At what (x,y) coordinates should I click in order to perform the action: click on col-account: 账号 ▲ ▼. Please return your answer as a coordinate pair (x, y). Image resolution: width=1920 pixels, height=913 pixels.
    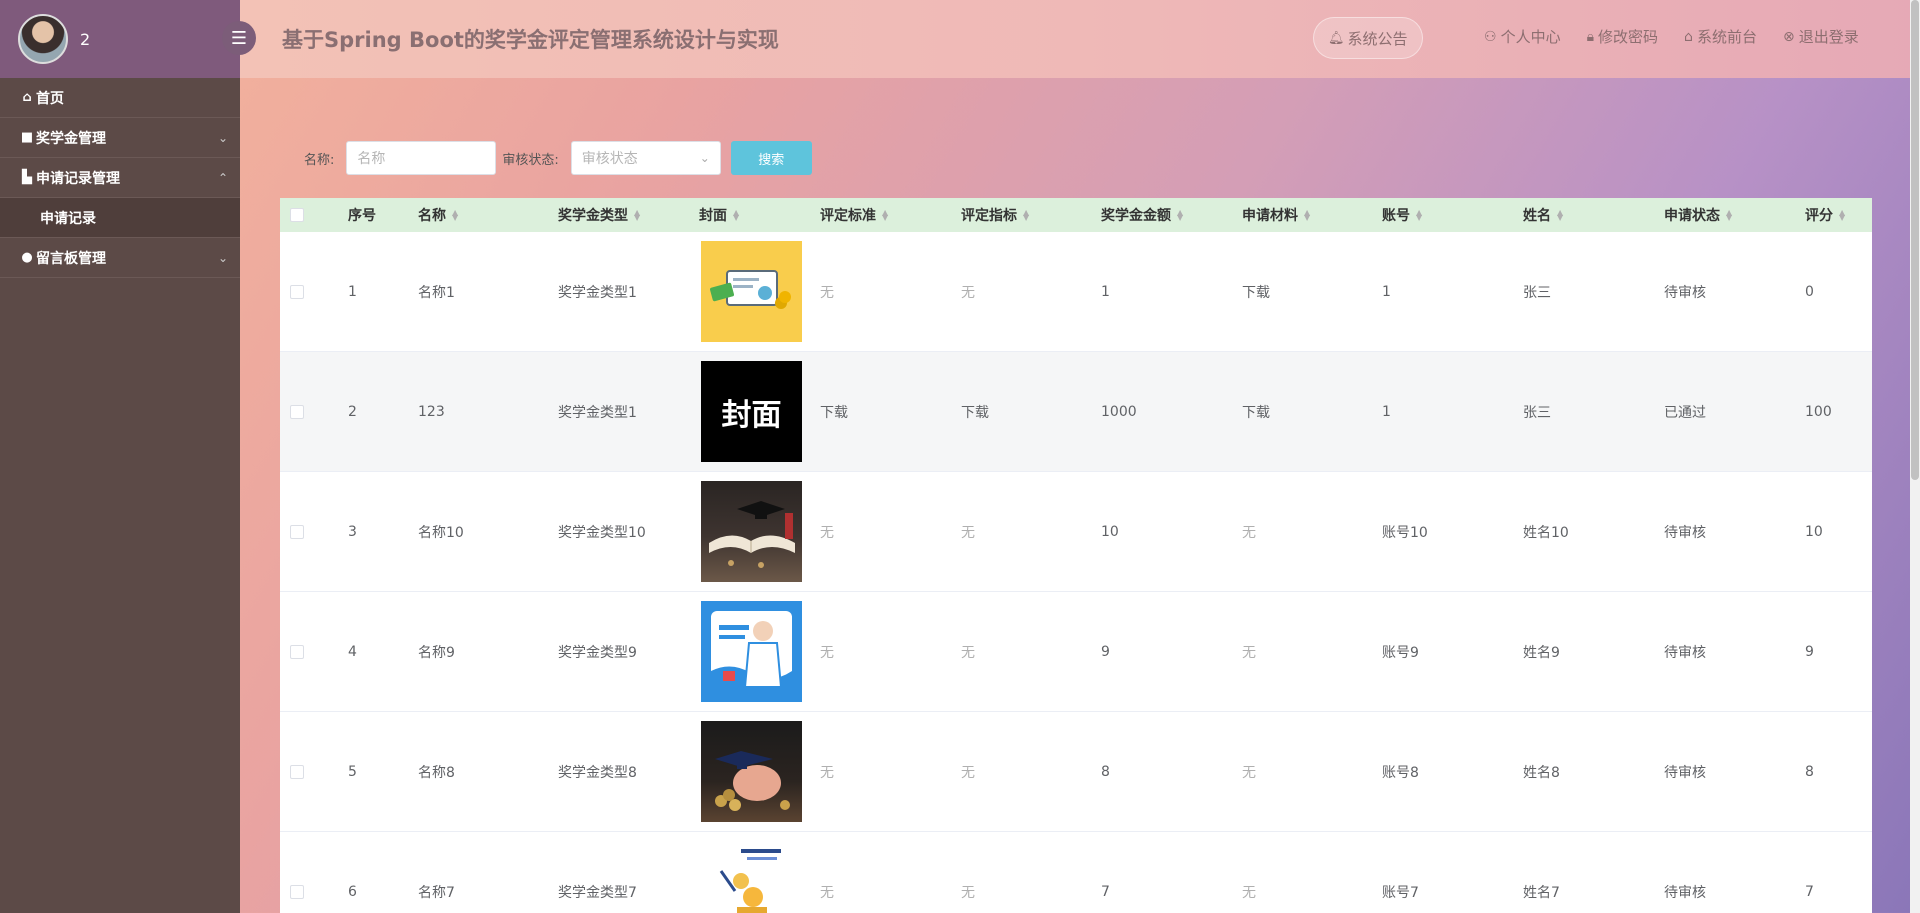
    Looking at the image, I should click on (1438, 215).